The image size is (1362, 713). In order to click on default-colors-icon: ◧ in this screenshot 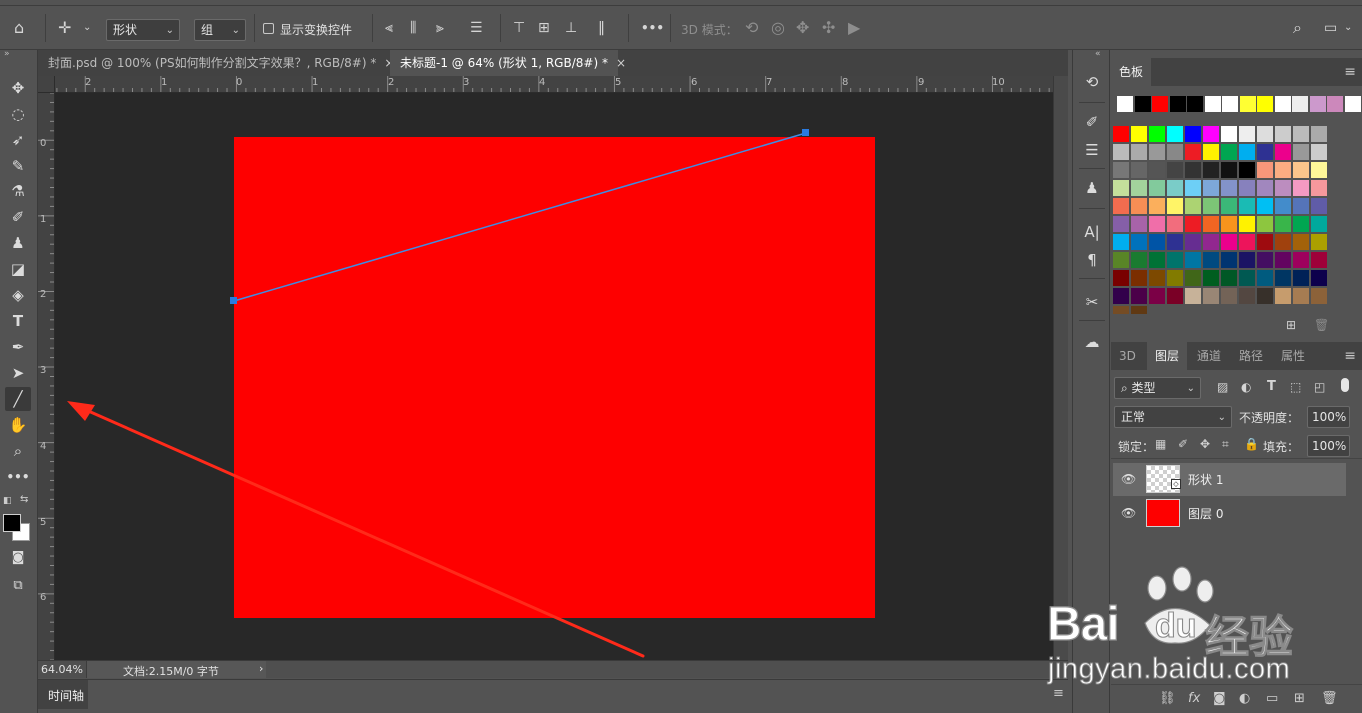, I will do `click(7, 501)`.